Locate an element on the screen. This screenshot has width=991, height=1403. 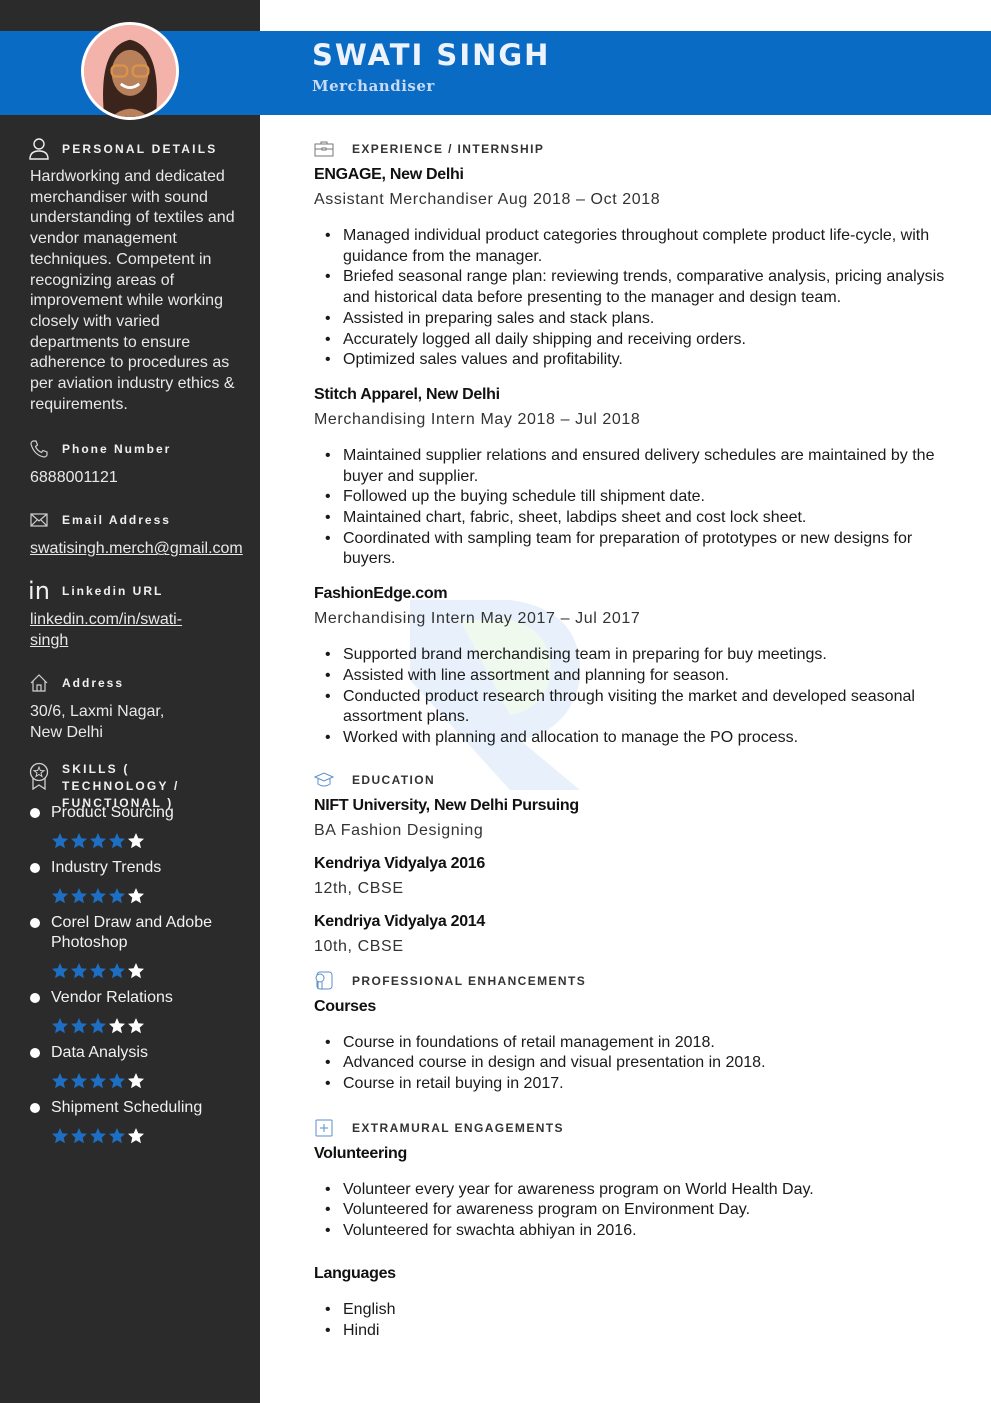
envelope-icon is located at coordinates (39, 520).